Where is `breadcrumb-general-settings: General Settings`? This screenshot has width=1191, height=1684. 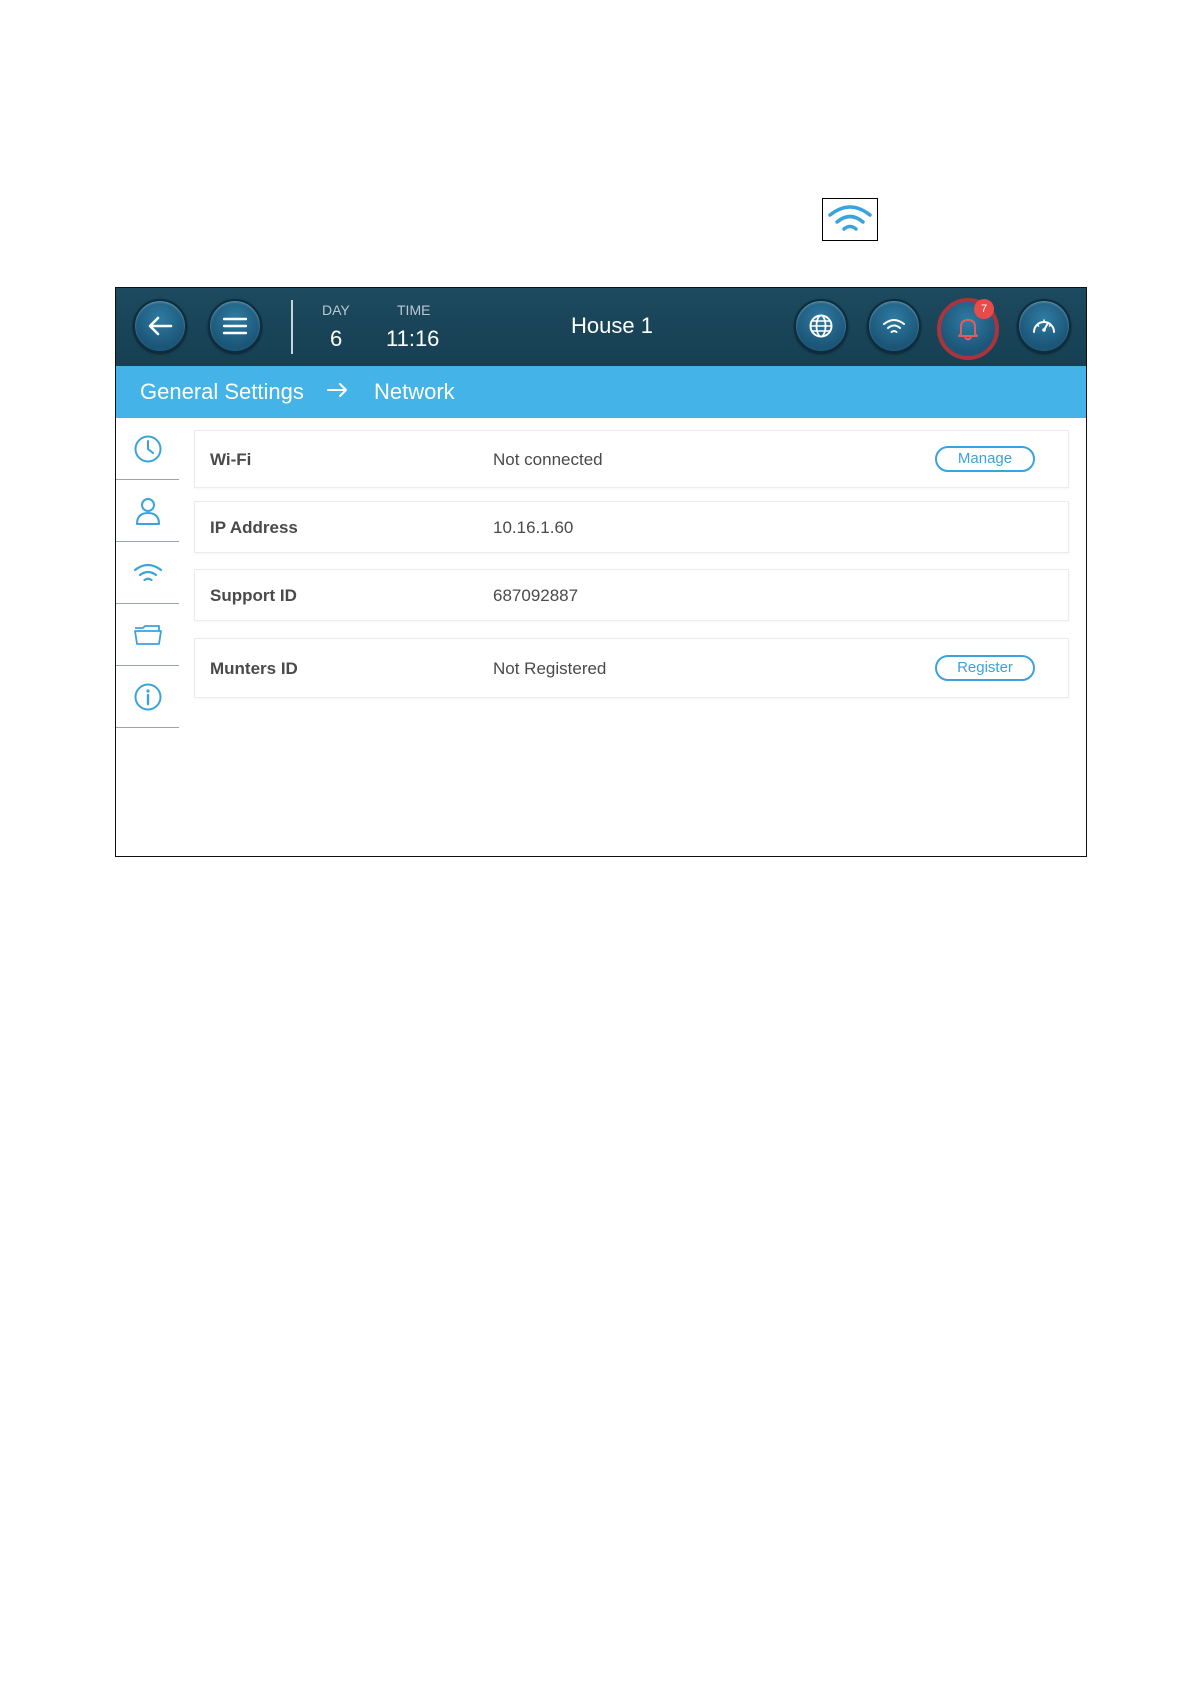
breadcrumb-general-settings: General Settings is located at coordinates (222, 392).